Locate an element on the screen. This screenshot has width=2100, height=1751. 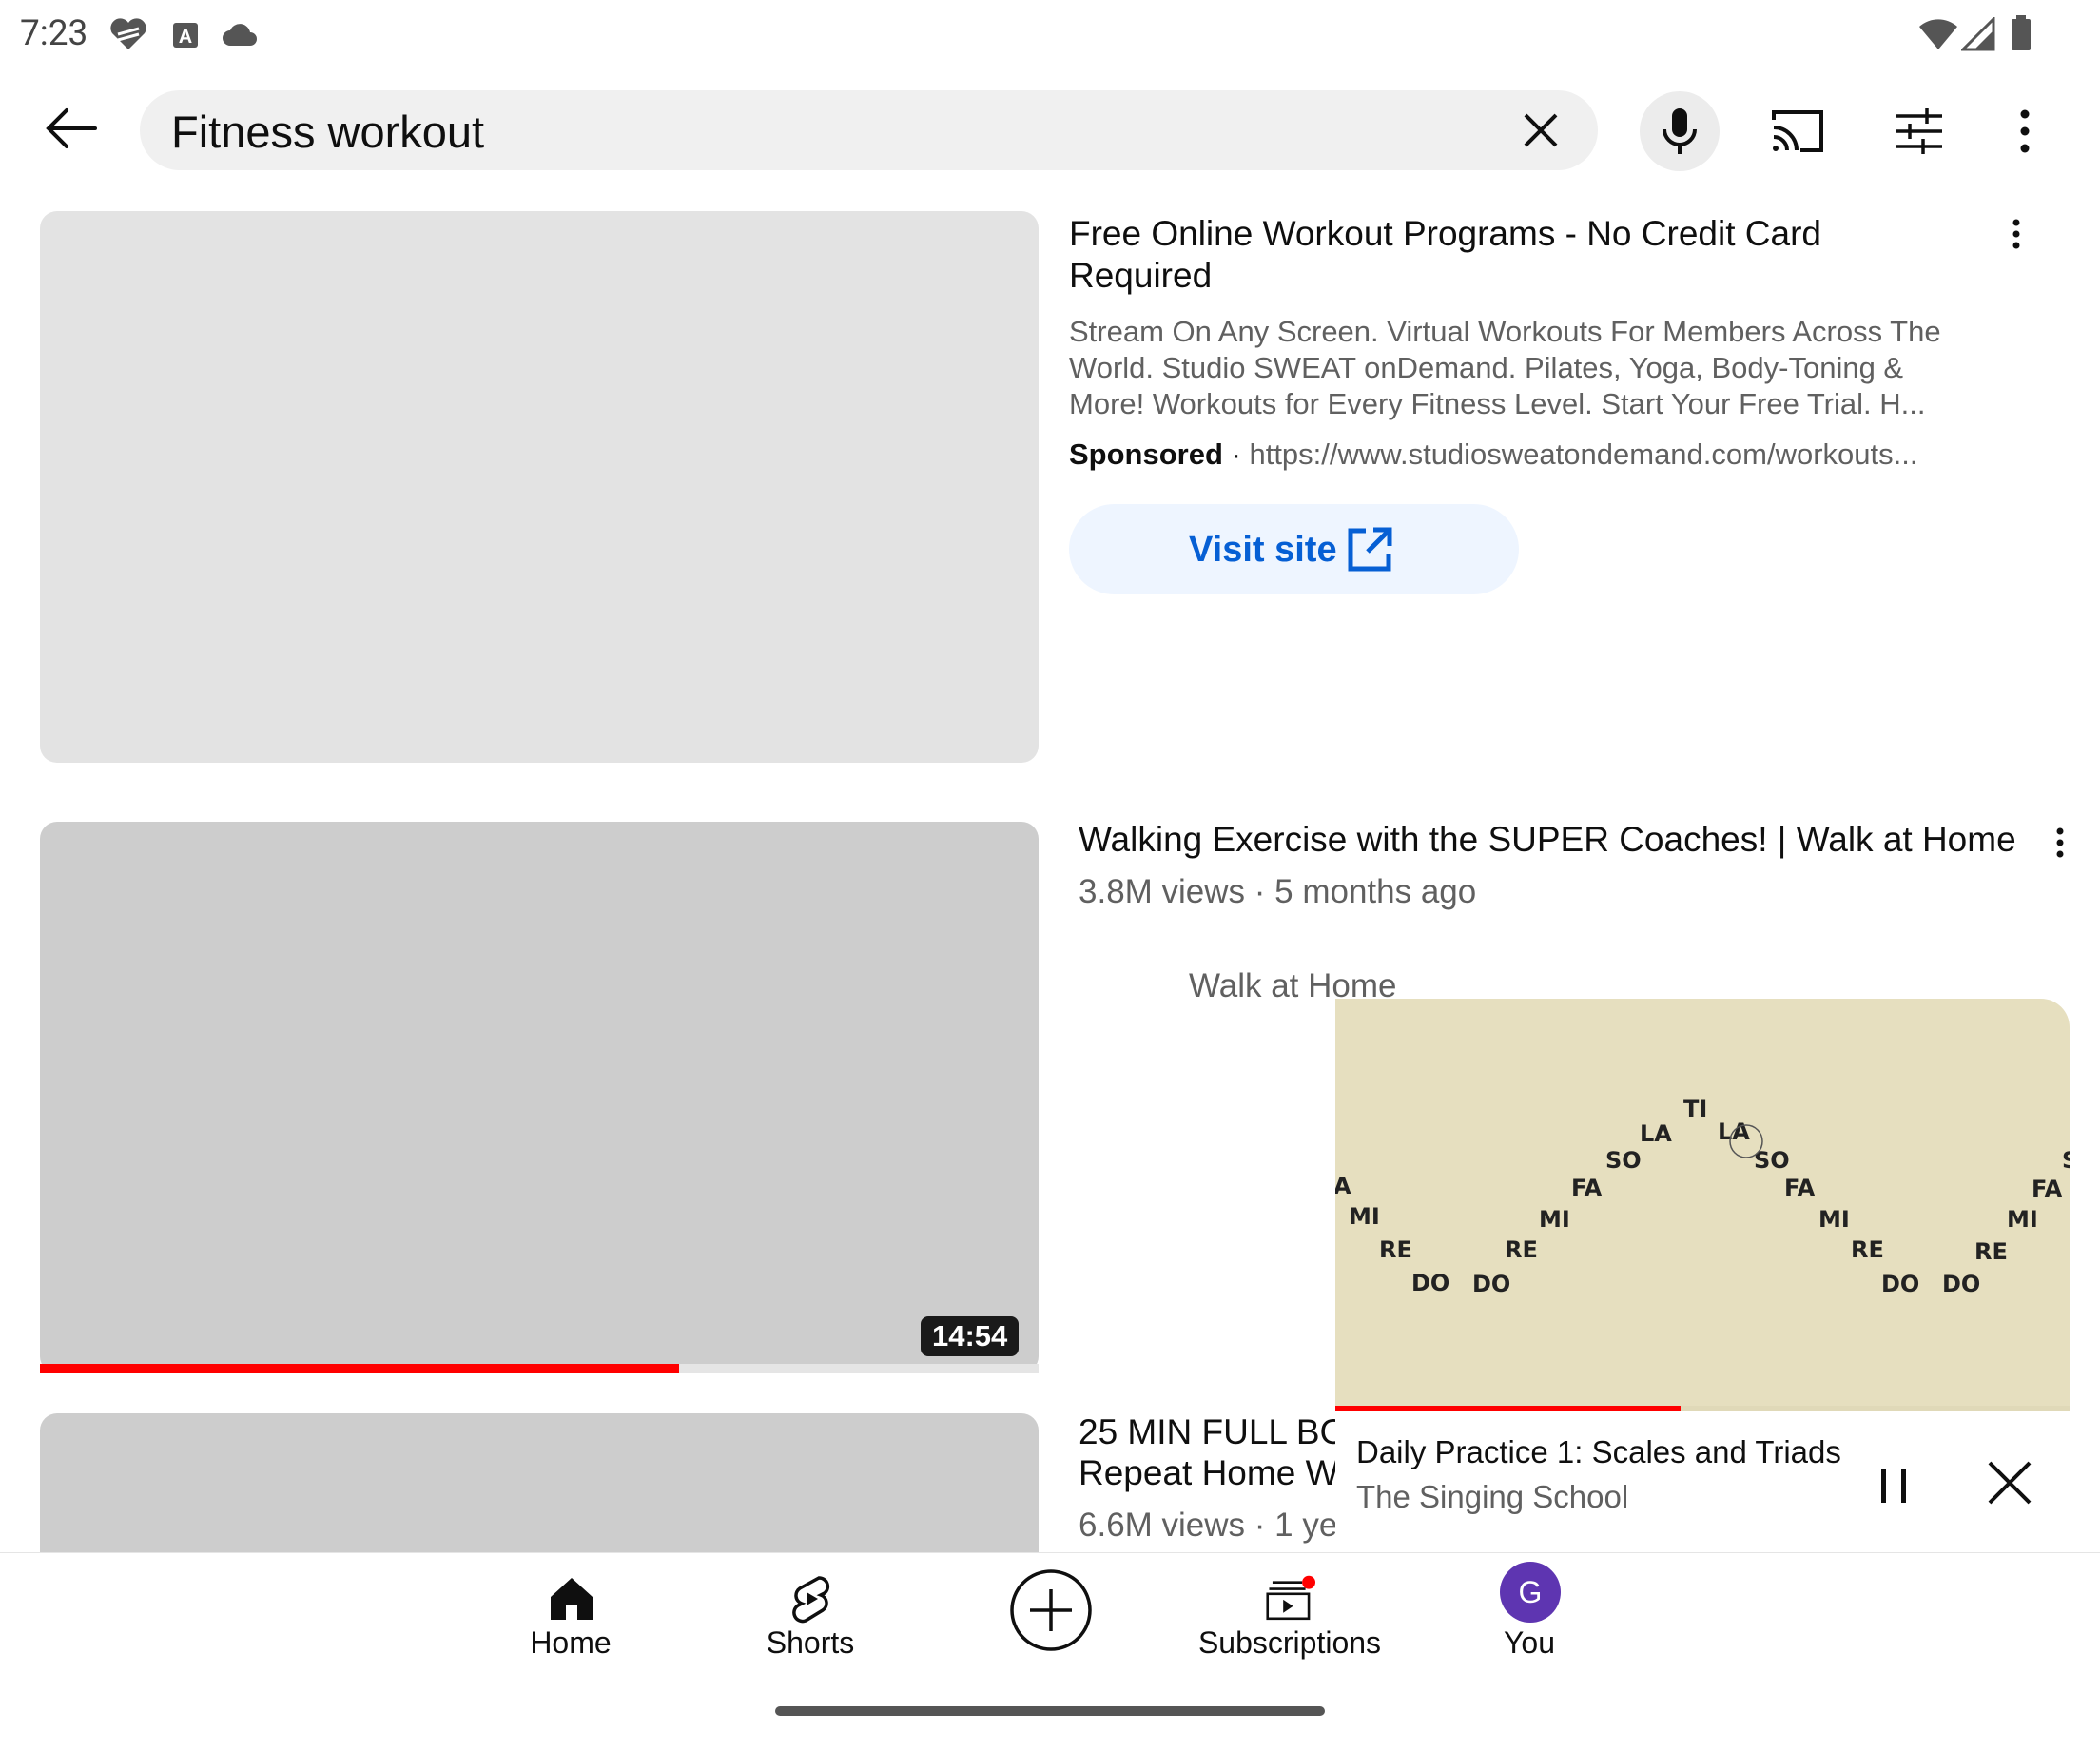
video-meta: 6.6M views · 1 ye is located at coordinates (1207, 1525).